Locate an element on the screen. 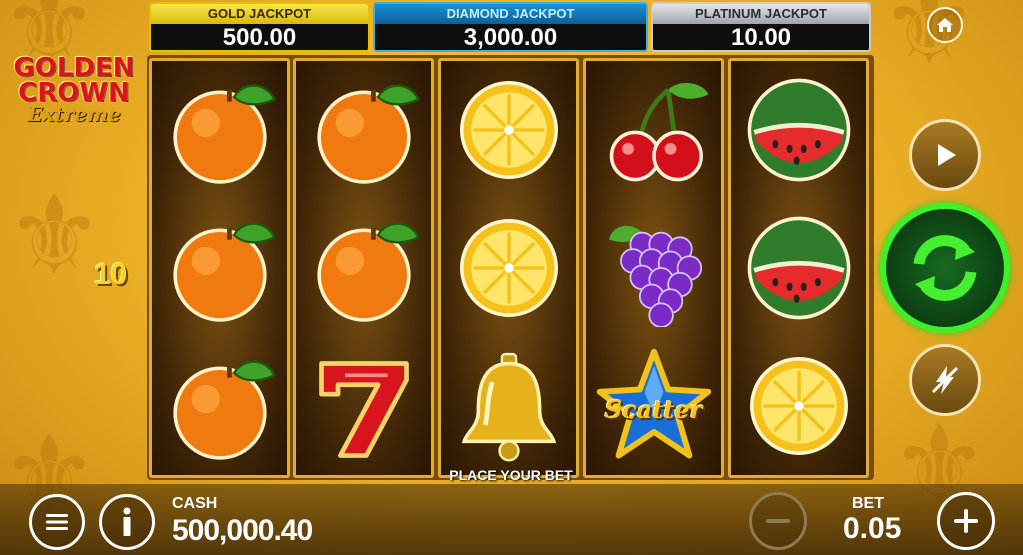 The width and height of the screenshot is (1023, 555). spin-button is located at coordinates (945, 268).